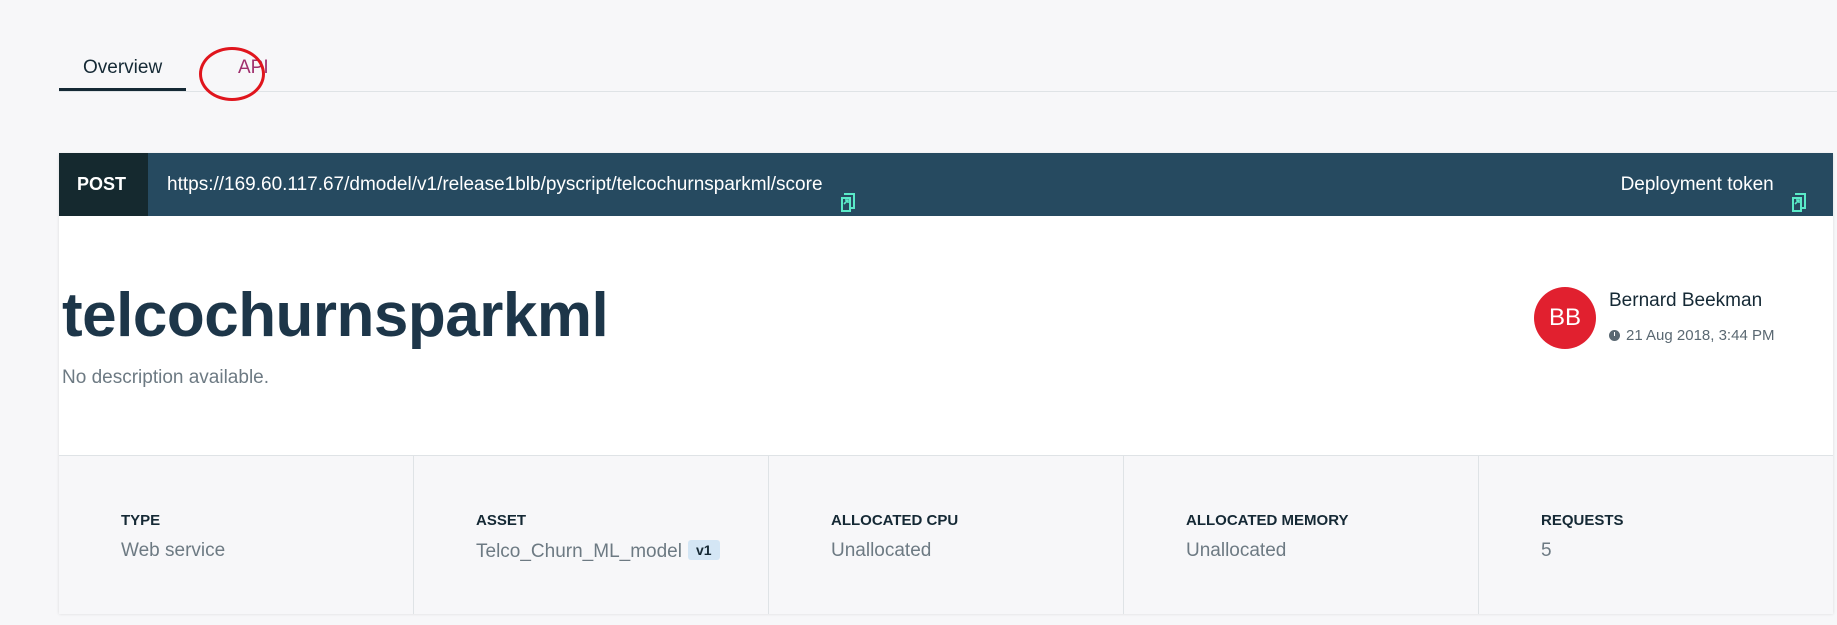 The width and height of the screenshot is (1837, 625). What do you see at coordinates (1614, 335) in the screenshot?
I see `clock-icon` at bounding box center [1614, 335].